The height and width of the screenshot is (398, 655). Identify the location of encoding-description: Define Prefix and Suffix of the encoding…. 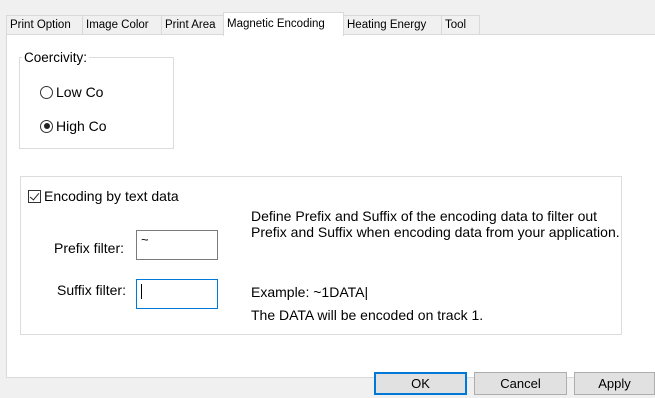
(435, 224).